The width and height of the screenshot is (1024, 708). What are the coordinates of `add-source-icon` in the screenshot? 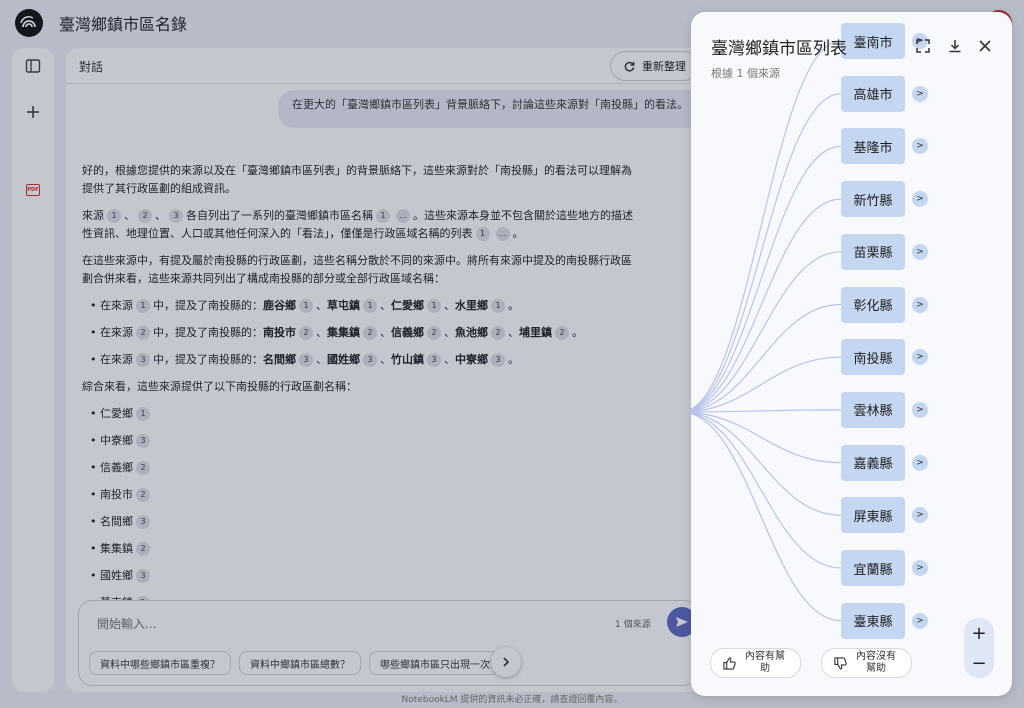 It's located at (33, 112).